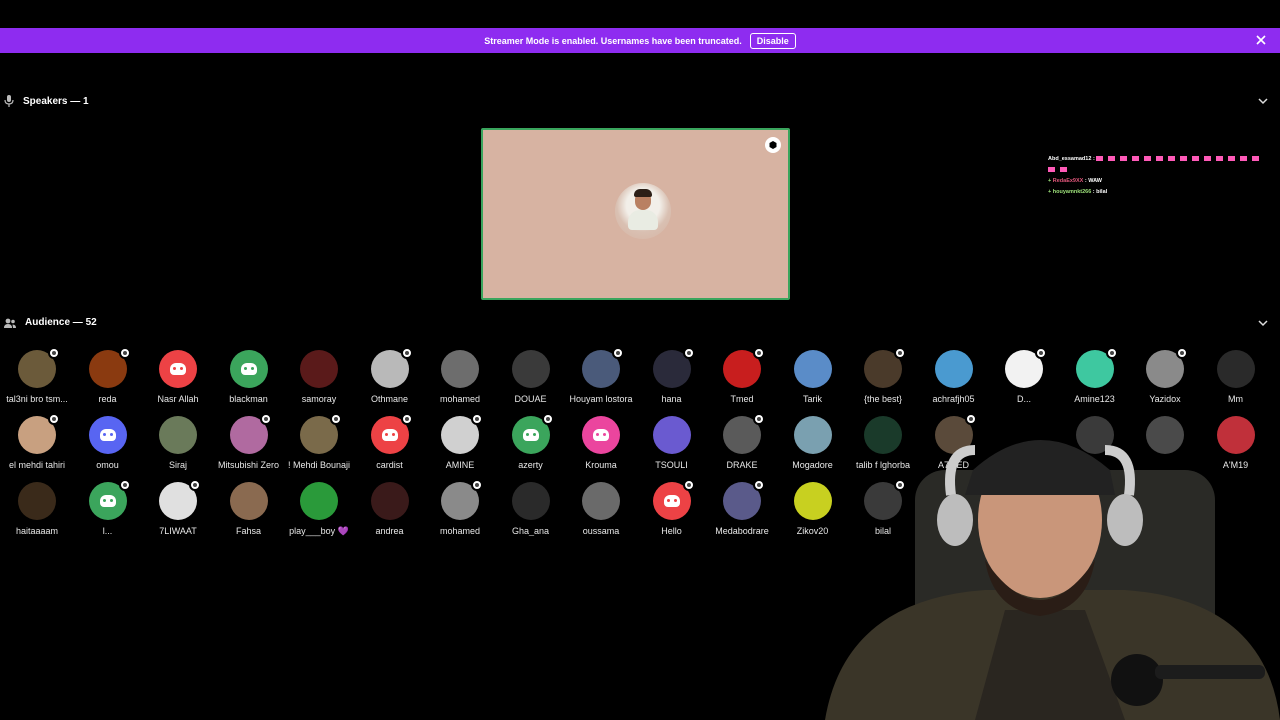  Describe the element at coordinates (178, 531) in the screenshot. I see `member-name: 7LIWAAT` at that location.